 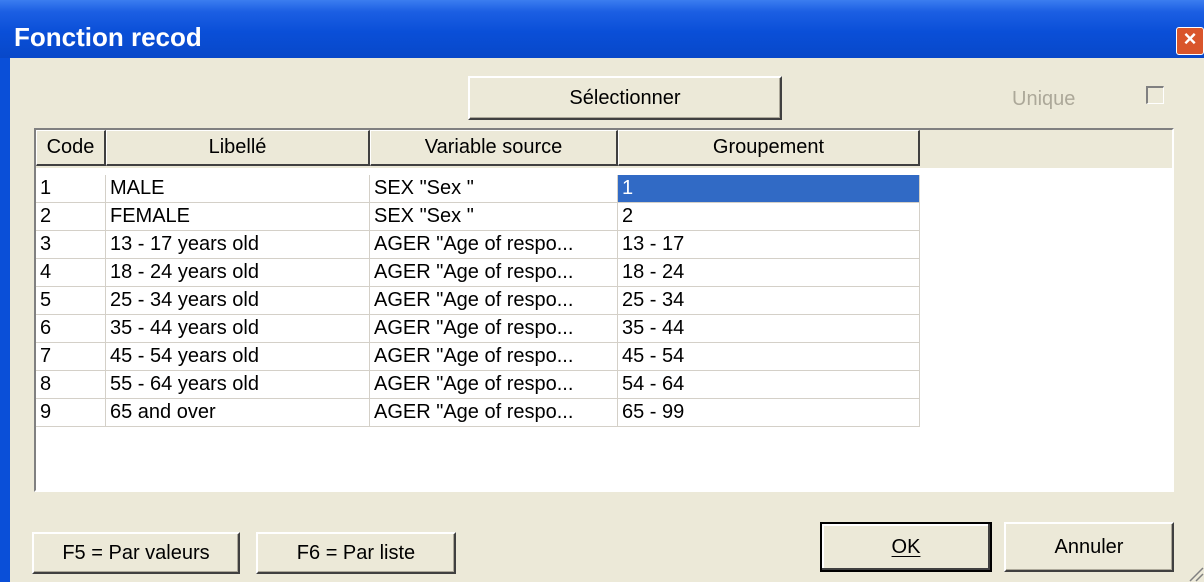 I want to click on cell-code: 3, so click(x=71, y=245).